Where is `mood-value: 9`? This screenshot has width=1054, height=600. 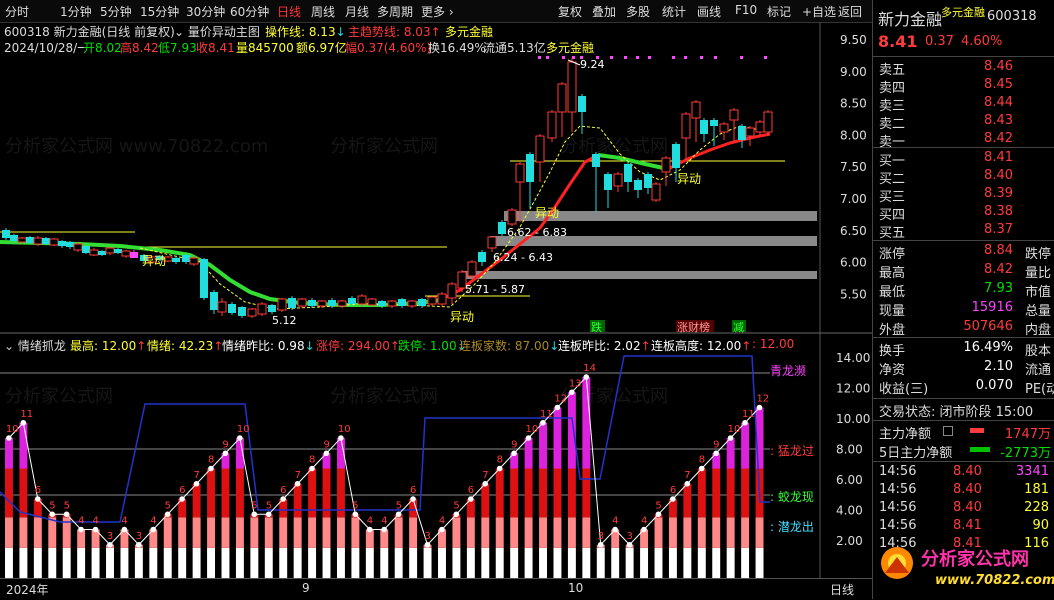
mood-value: 9 is located at coordinates (326, 444).